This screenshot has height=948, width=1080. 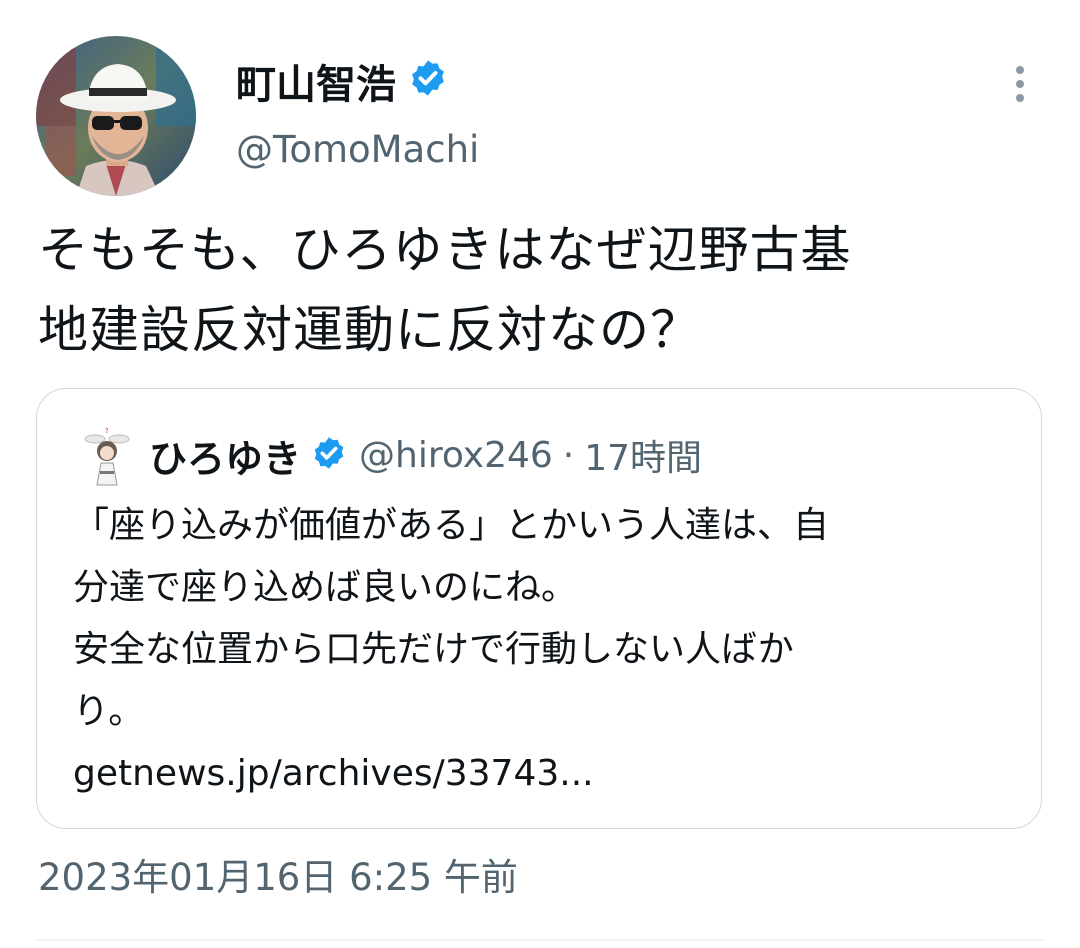 What do you see at coordinates (116, 116) in the screenshot?
I see `author-avatar` at bounding box center [116, 116].